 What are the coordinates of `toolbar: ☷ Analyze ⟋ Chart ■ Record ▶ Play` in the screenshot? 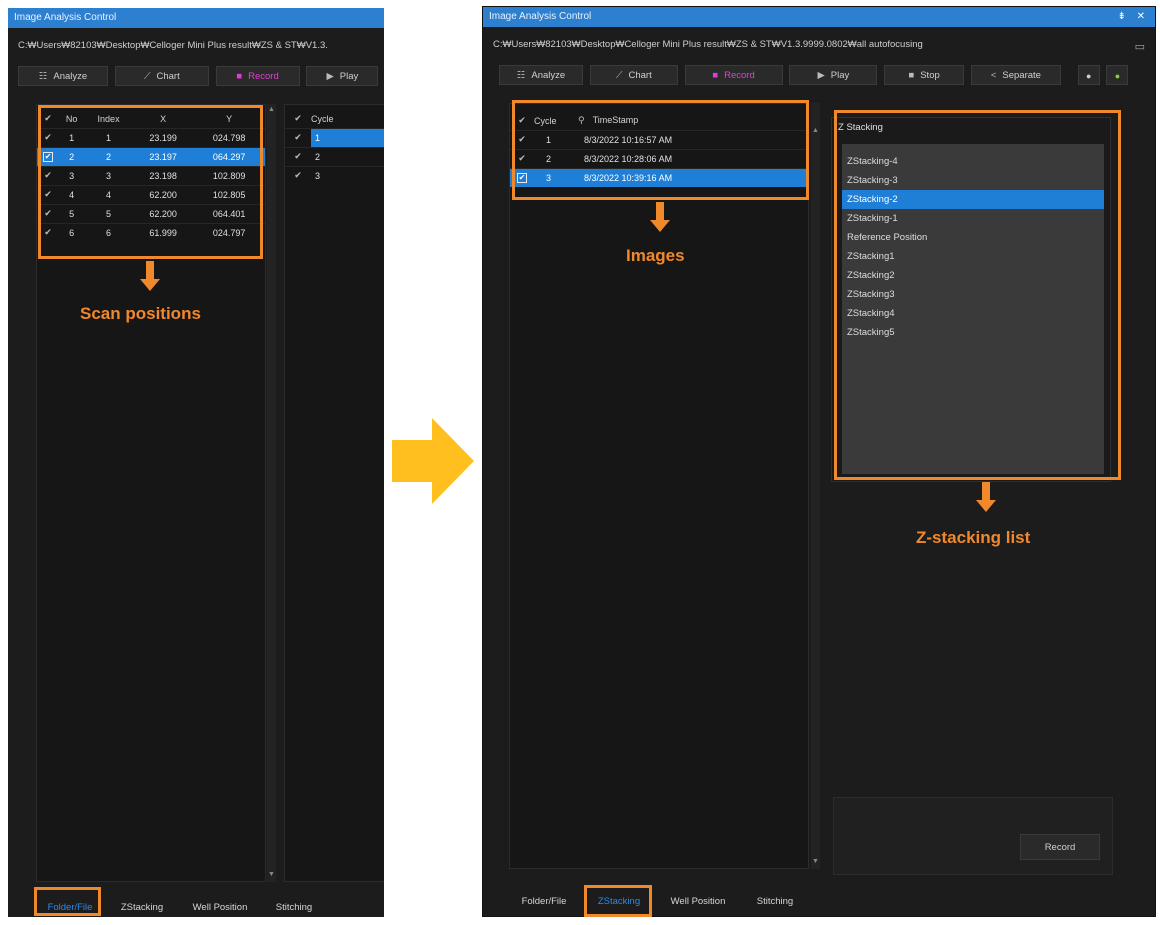 It's located at (200, 76).